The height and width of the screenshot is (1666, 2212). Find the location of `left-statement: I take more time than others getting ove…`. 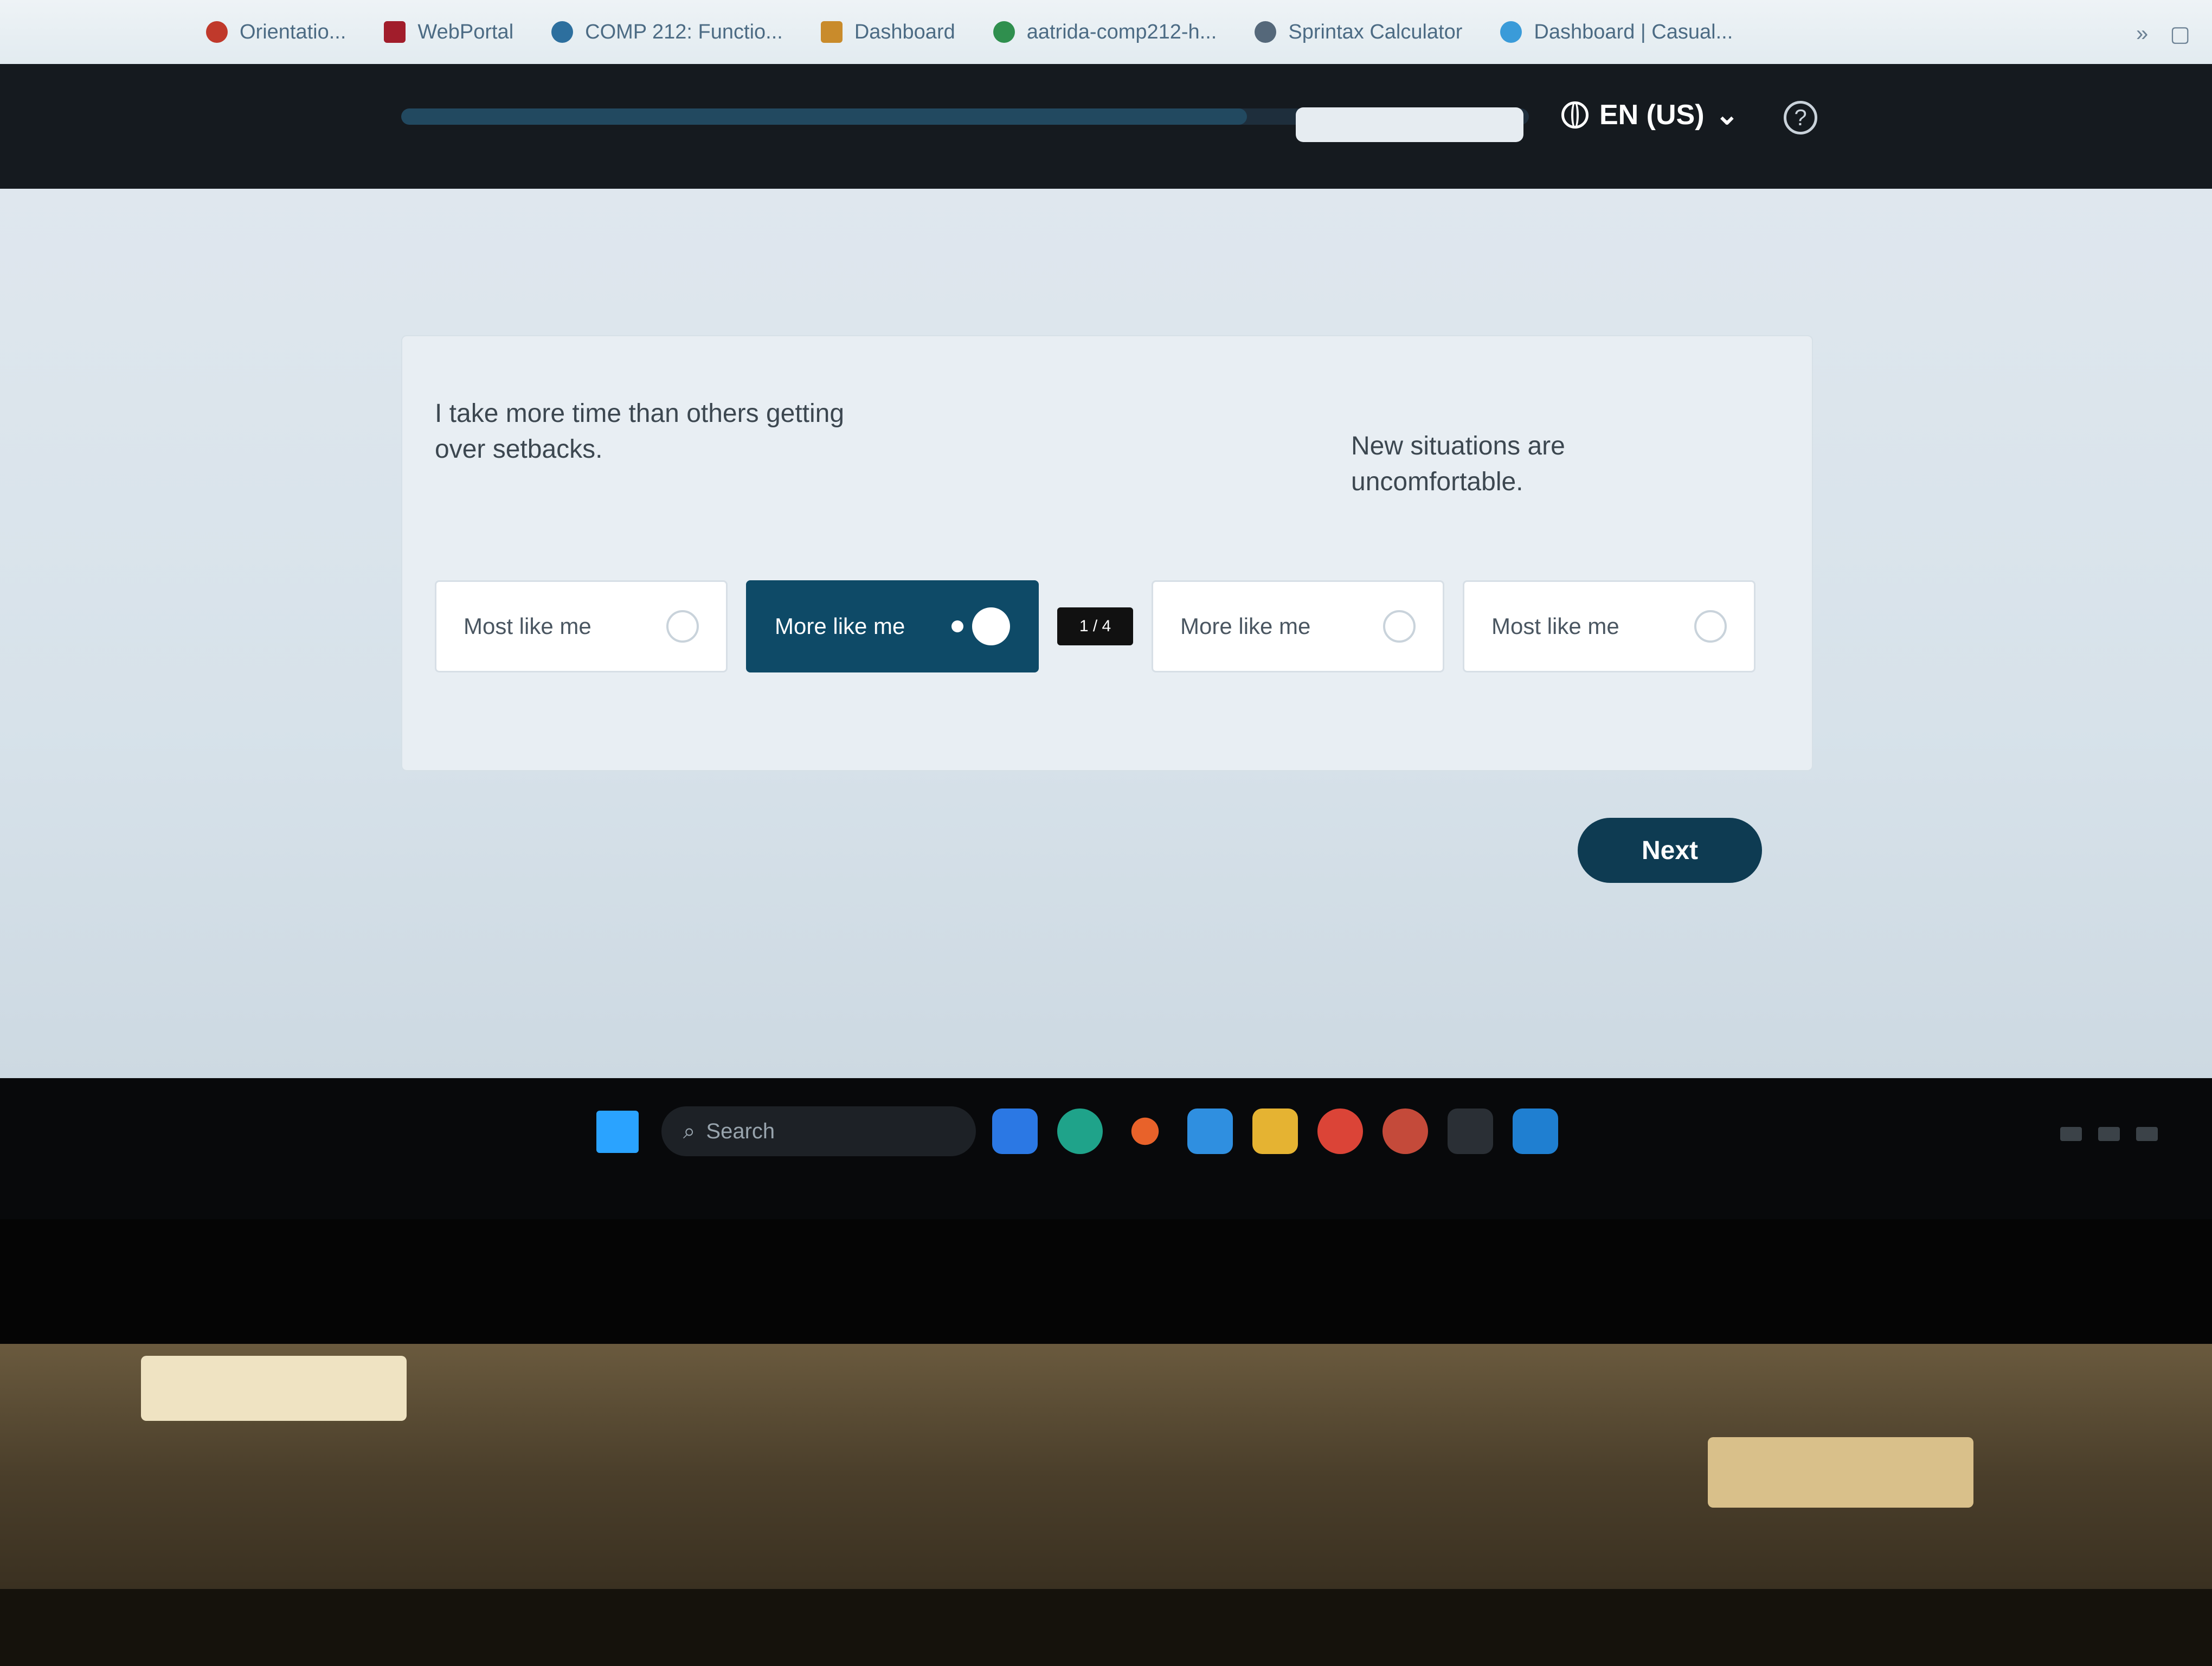

left-statement: I take more time than others getting ove… is located at coordinates (640, 431).